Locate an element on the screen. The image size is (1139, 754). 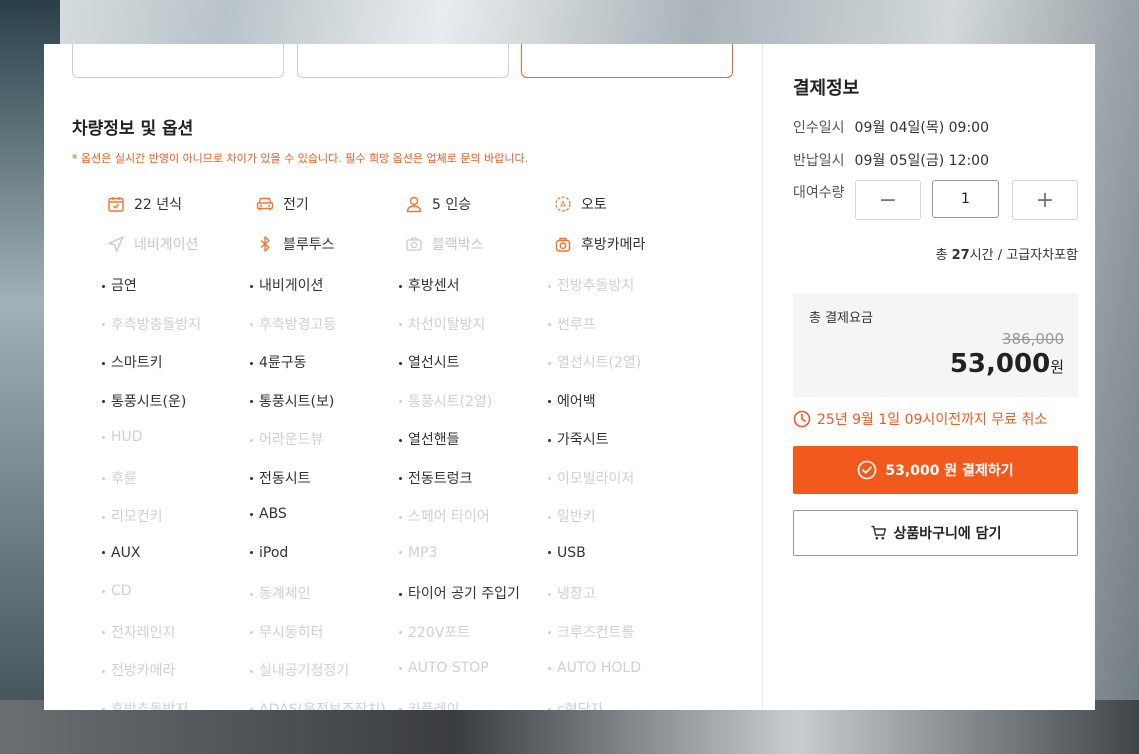
option-label: 220V포트 is located at coordinates (439, 632).